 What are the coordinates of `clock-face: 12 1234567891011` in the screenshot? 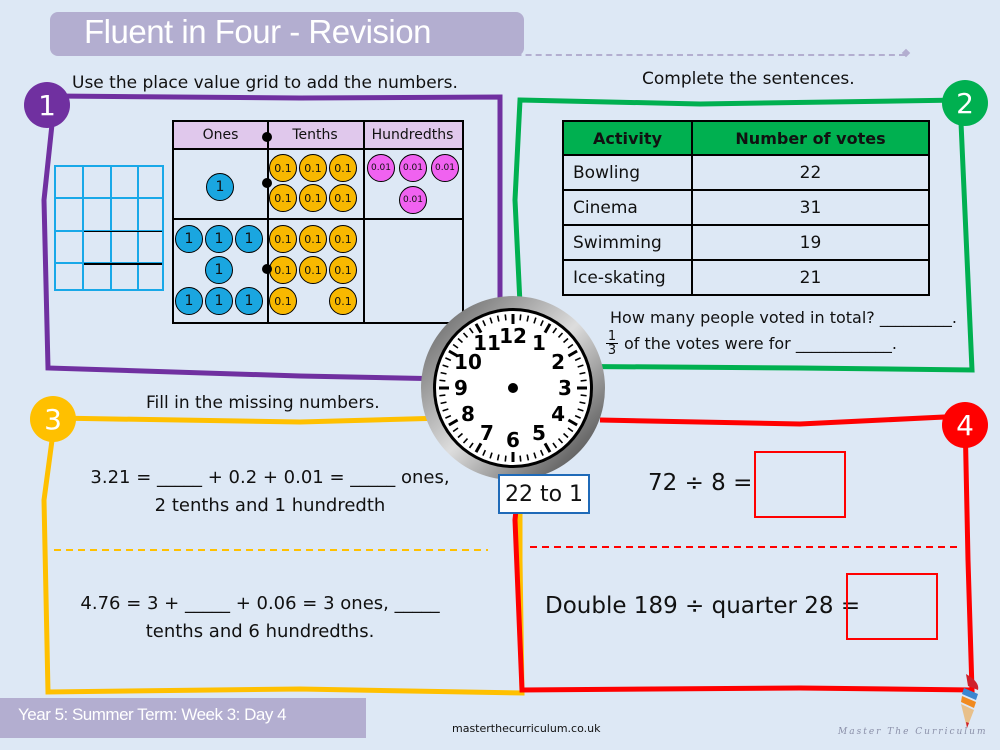 It's located at (513, 388).